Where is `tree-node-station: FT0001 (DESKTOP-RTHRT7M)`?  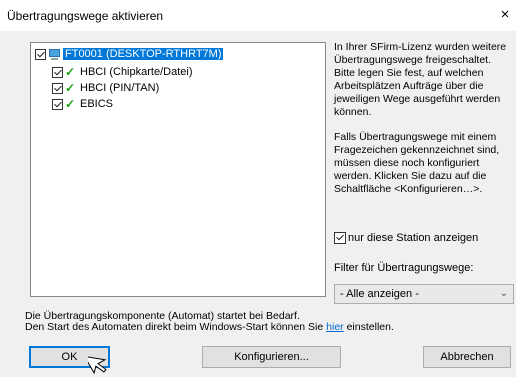 tree-node-station: FT0001 (DESKTOP-RTHRT7M) is located at coordinates (129, 54).